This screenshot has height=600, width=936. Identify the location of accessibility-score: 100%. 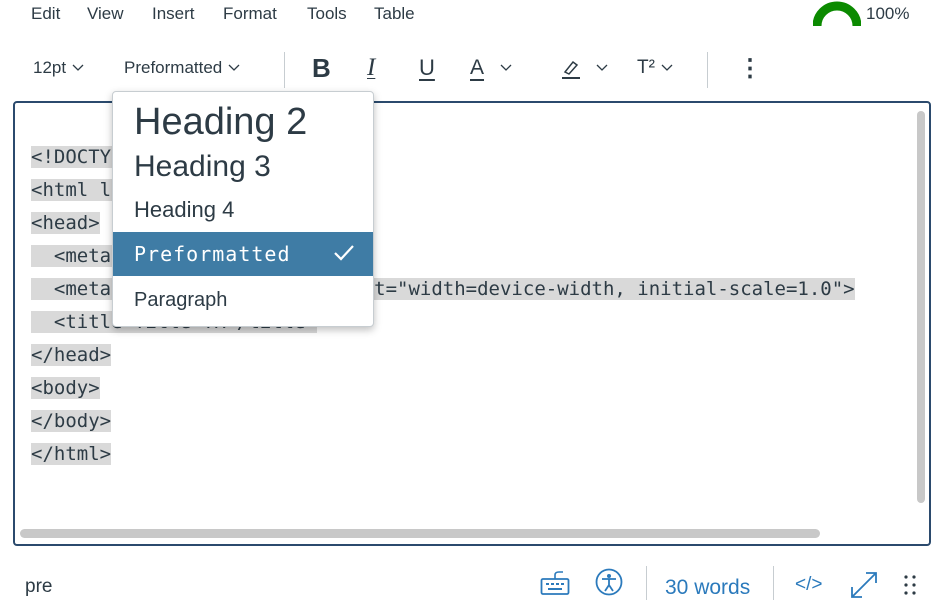
(888, 13).